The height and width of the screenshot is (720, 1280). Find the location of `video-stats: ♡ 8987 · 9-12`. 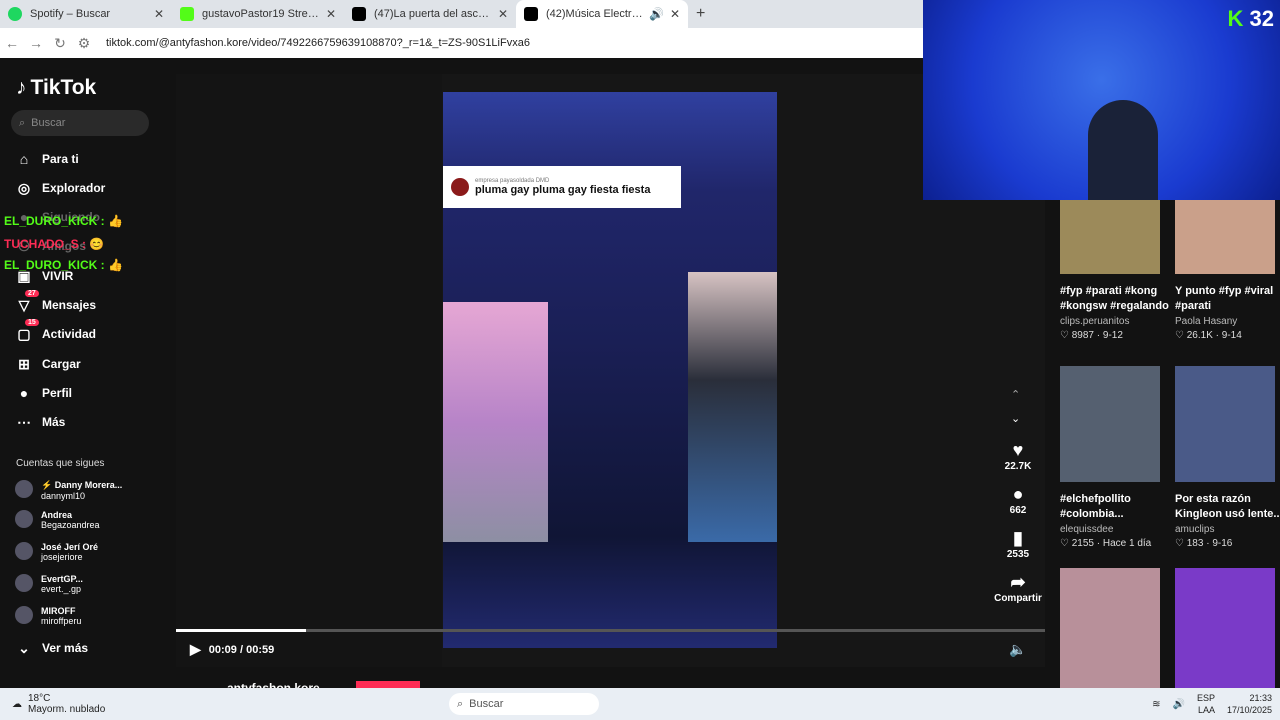

video-stats: ♡ 8987 · 9-12 is located at coordinates (1091, 335).